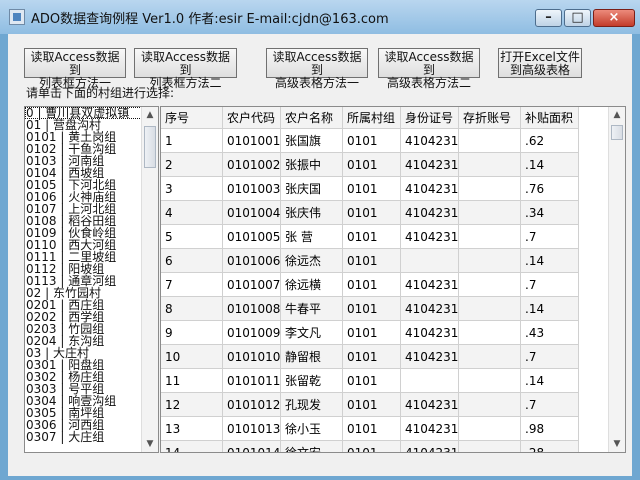 This screenshot has width=640, height=480. I want to click on table-cell: 0101004, so click(252, 213).